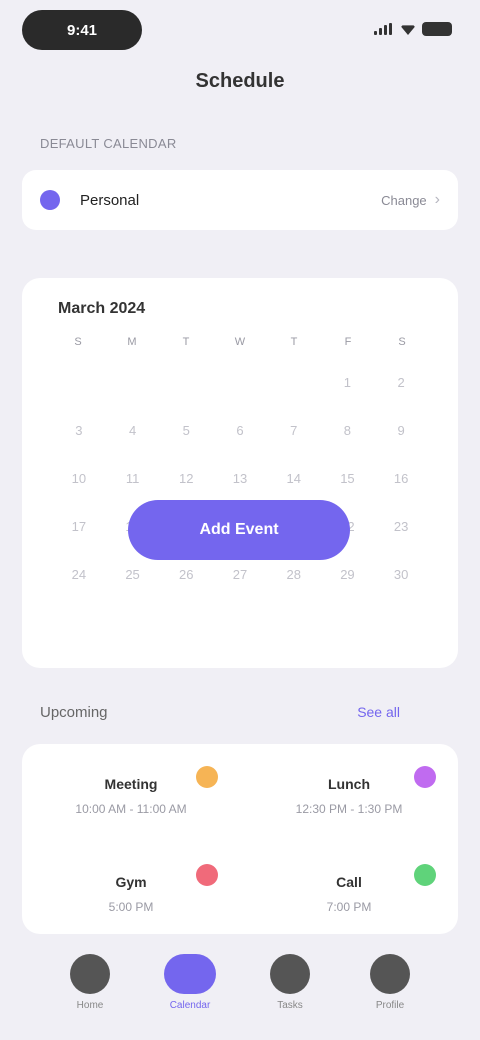 The width and height of the screenshot is (480, 1040). What do you see at coordinates (401, 431) in the screenshot?
I see `calendar-day: 9` at bounding box center [401, 431].